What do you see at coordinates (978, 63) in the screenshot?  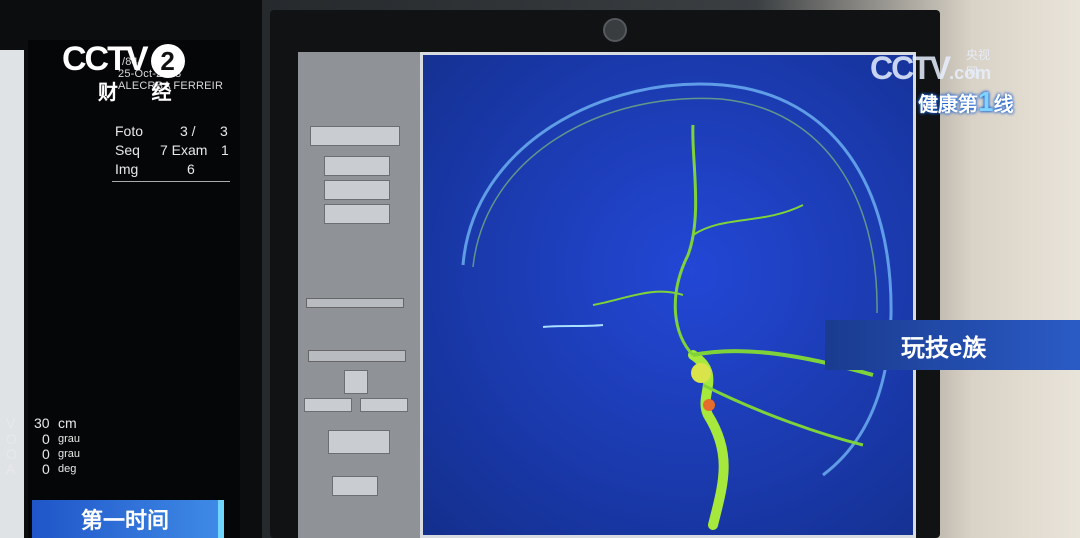 I see `cctv-com-label: 央视网` at bounding box center [978, 63].